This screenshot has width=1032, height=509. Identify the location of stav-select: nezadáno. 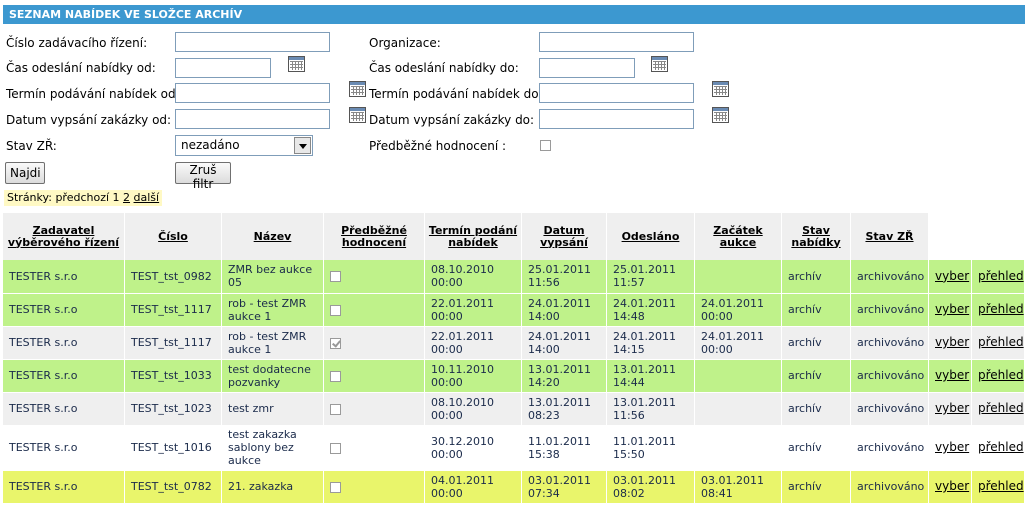
(244, 145).